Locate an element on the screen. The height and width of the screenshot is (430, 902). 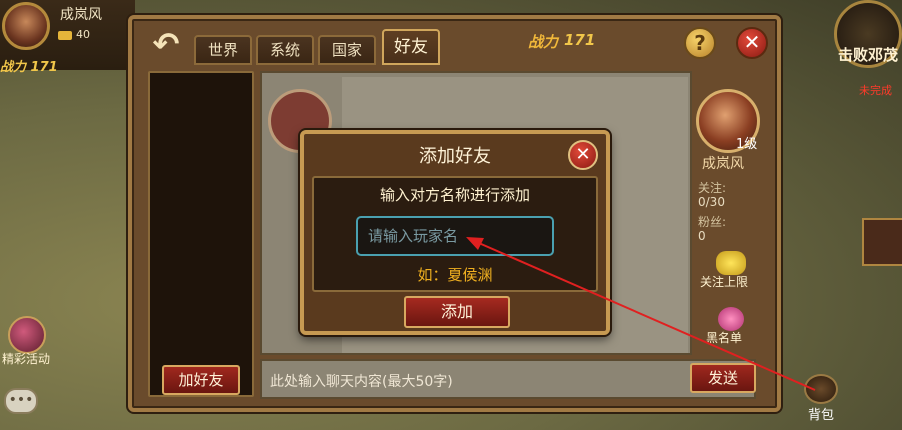
dialog-title: 添加好友 is located at coordinates (455, 156).